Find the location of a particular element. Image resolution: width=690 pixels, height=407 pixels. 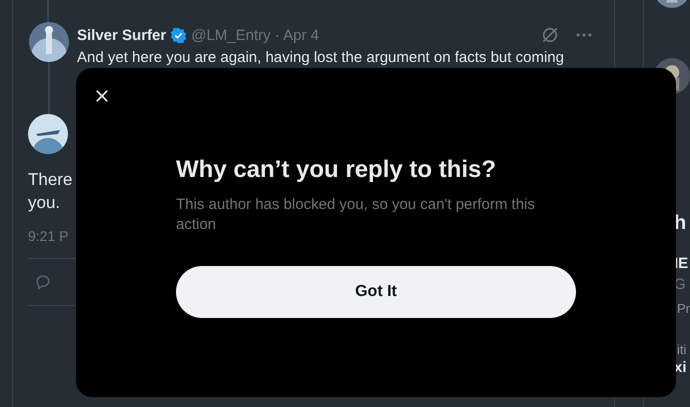

trend-text: Pr is located at coordinates (683, 308).